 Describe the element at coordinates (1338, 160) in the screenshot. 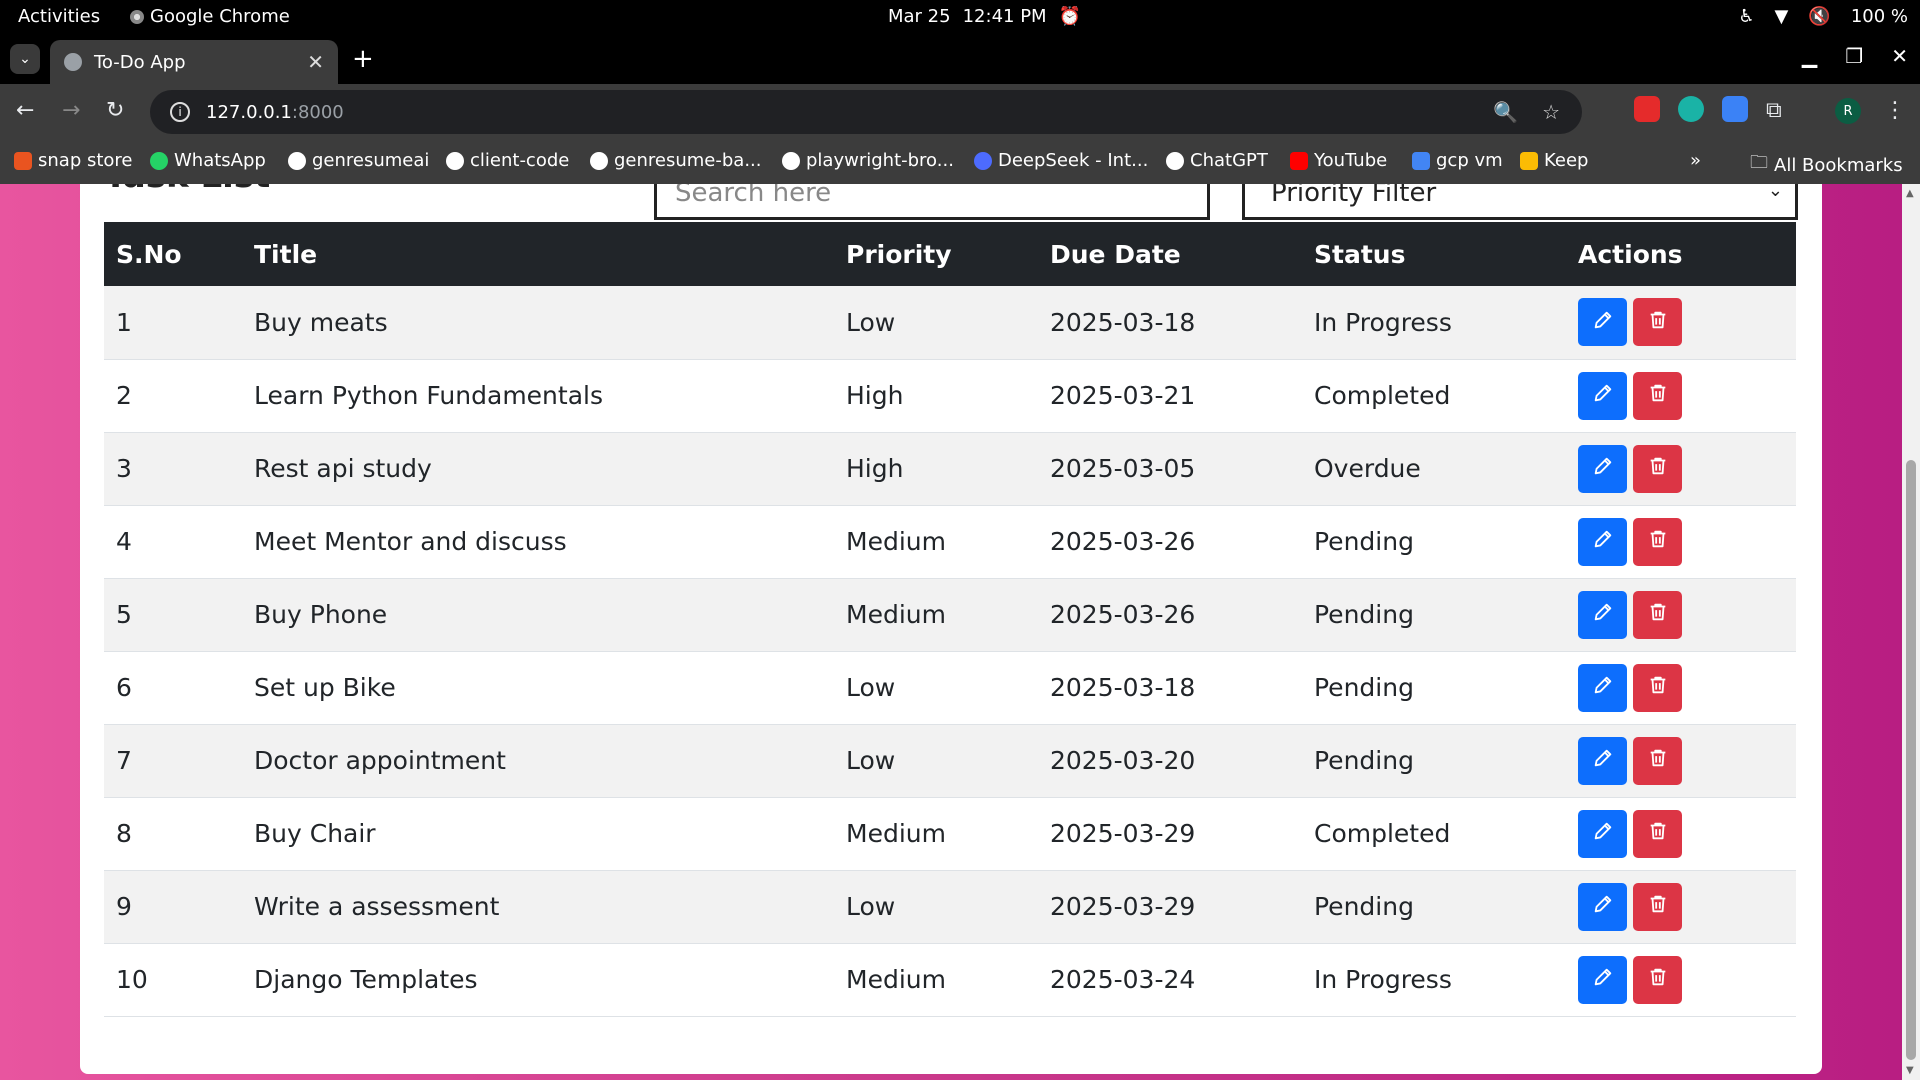

I see `bookmark-item: YouTube` at that location.